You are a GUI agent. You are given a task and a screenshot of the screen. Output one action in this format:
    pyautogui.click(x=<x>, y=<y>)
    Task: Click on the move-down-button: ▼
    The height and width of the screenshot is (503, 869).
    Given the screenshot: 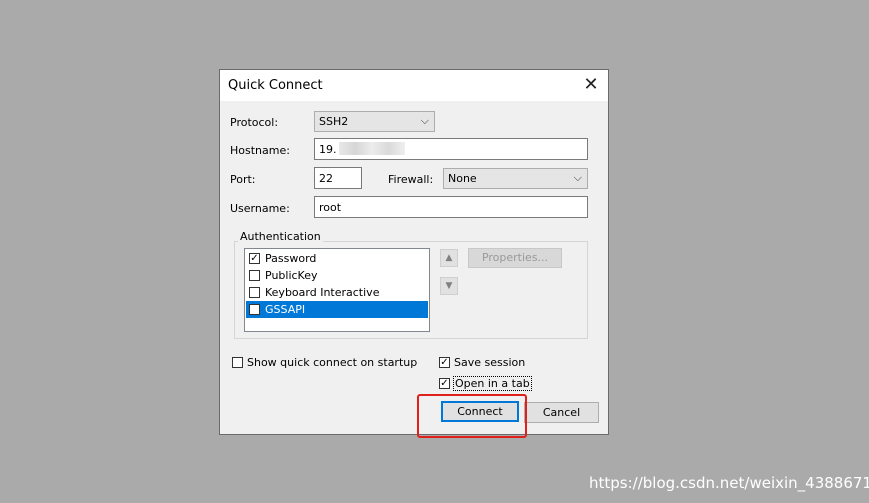 What is the action you would take?
    pyautogui.click(x=449, y=286)
    